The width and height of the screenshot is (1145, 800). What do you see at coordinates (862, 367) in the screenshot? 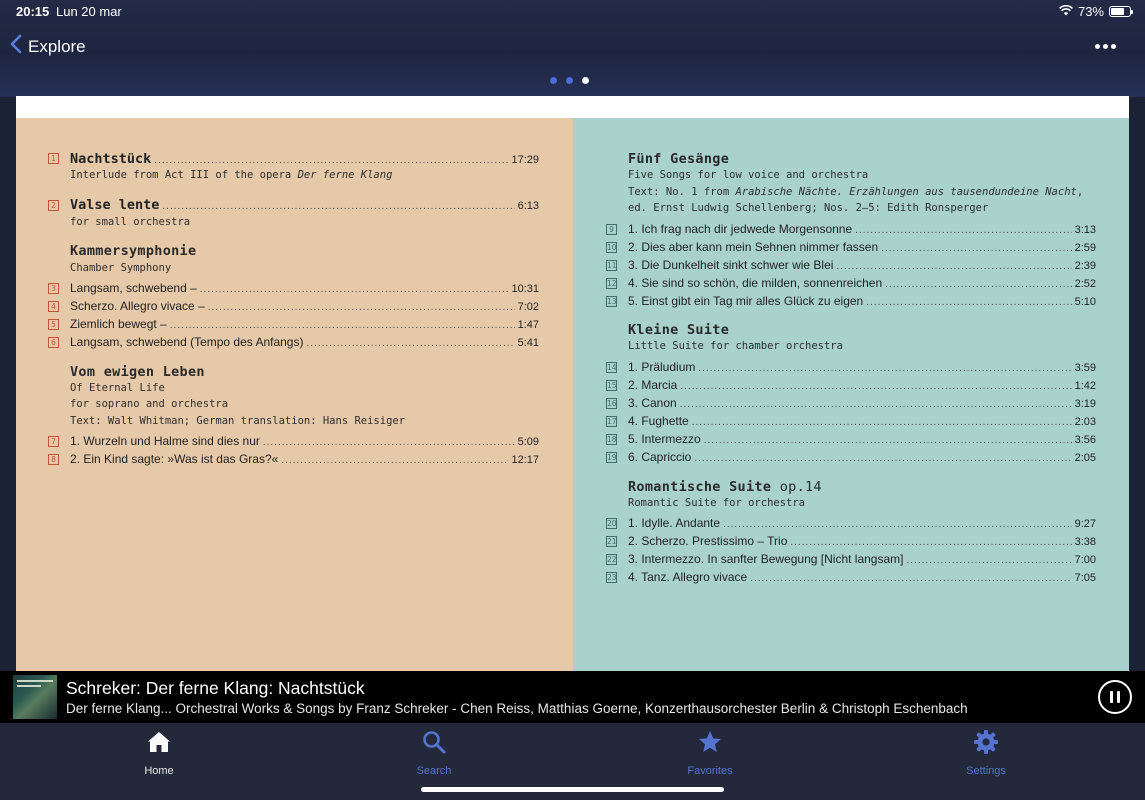
I see `track-row: 1. Präludium 3:59` at bounding box center [862, 367].